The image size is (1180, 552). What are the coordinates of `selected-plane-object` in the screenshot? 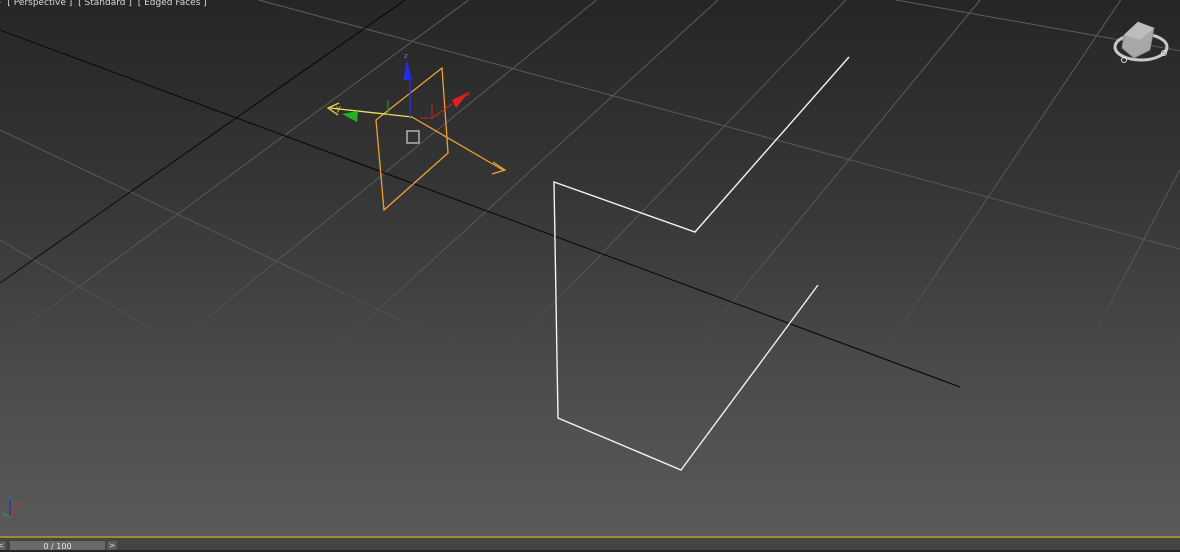 It's located at (412, 139).